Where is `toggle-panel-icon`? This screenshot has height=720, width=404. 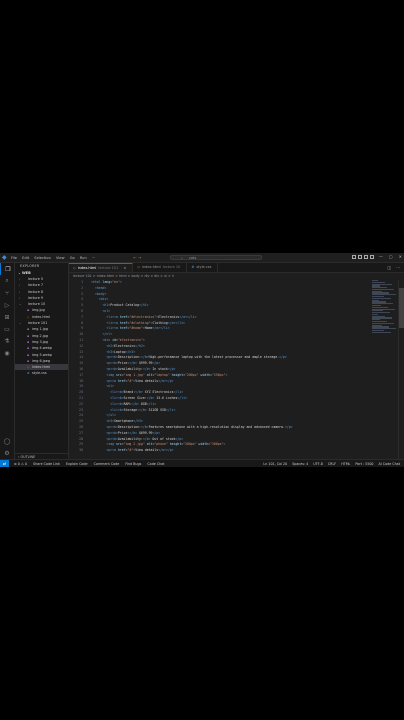
toggle-panel-icon is located at coordinates (360, 257).